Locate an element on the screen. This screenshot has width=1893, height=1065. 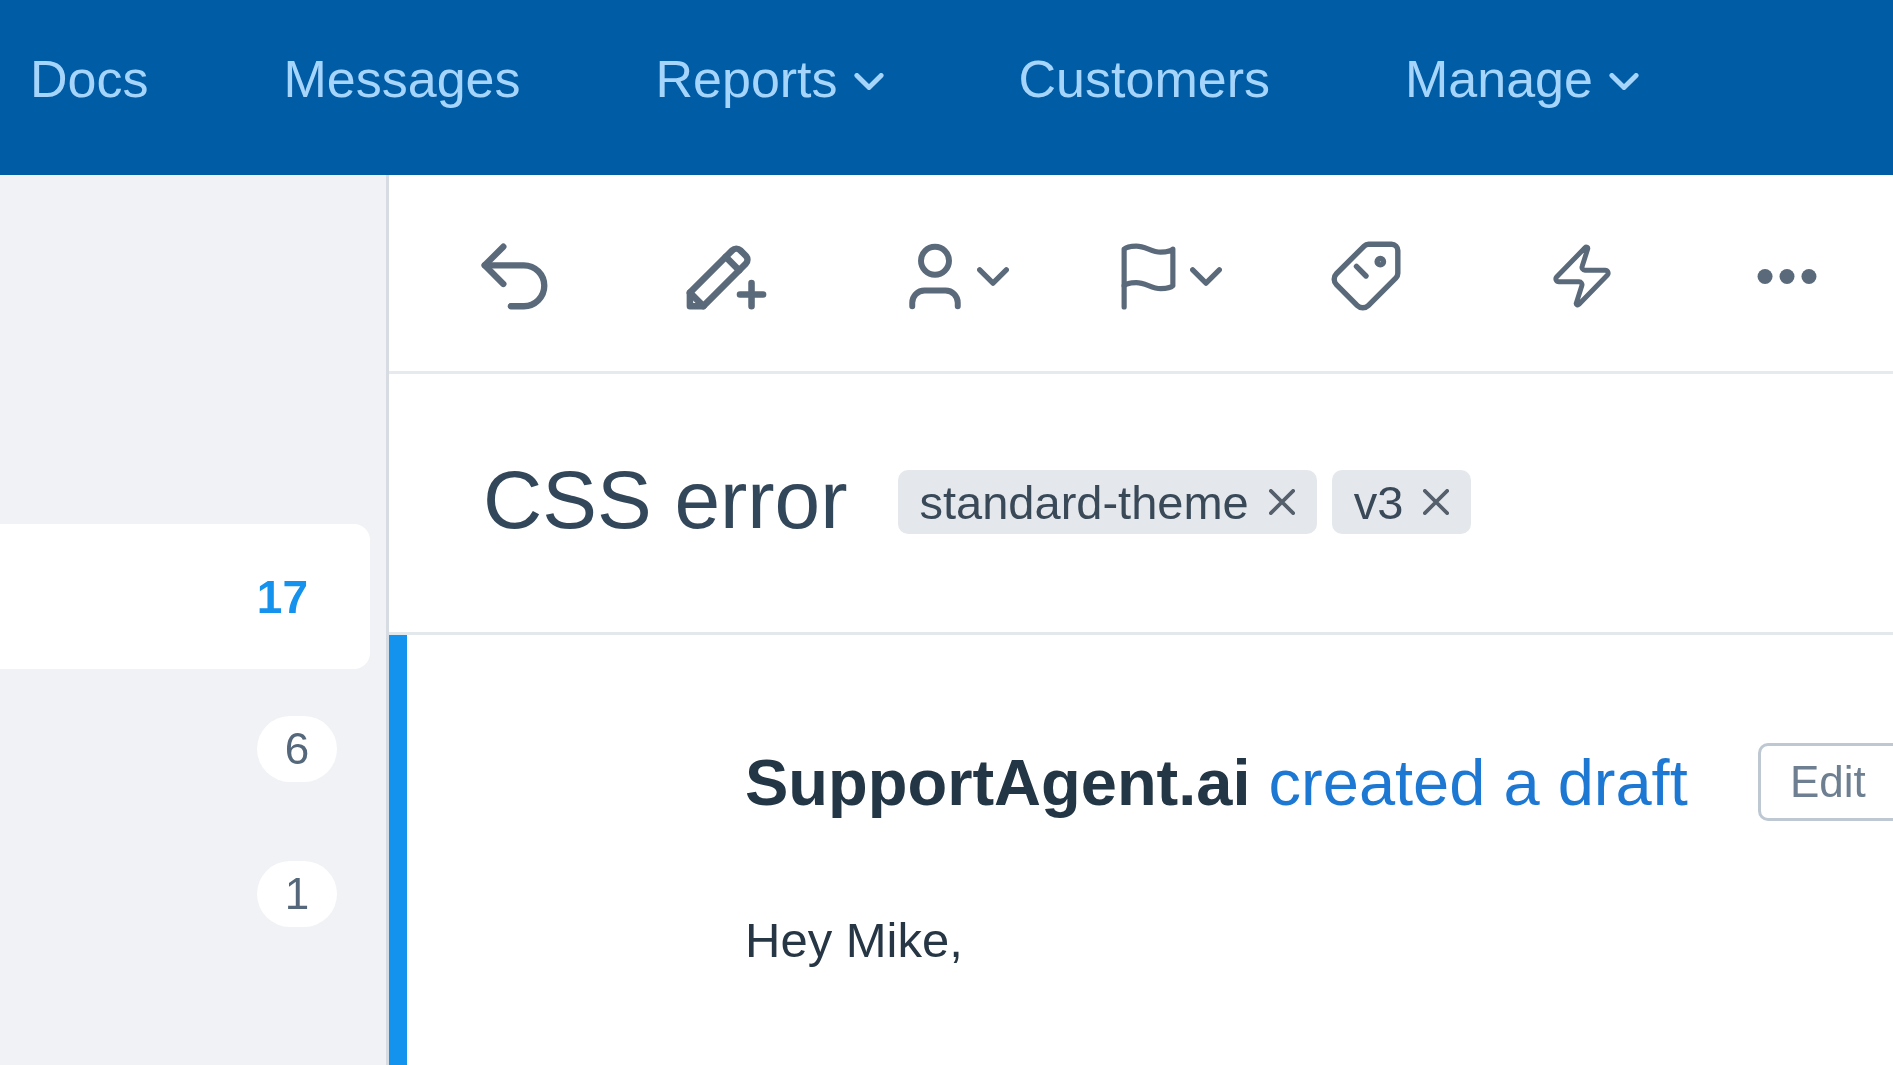
tag-label: v3 is located at coordinates (1378, 502).